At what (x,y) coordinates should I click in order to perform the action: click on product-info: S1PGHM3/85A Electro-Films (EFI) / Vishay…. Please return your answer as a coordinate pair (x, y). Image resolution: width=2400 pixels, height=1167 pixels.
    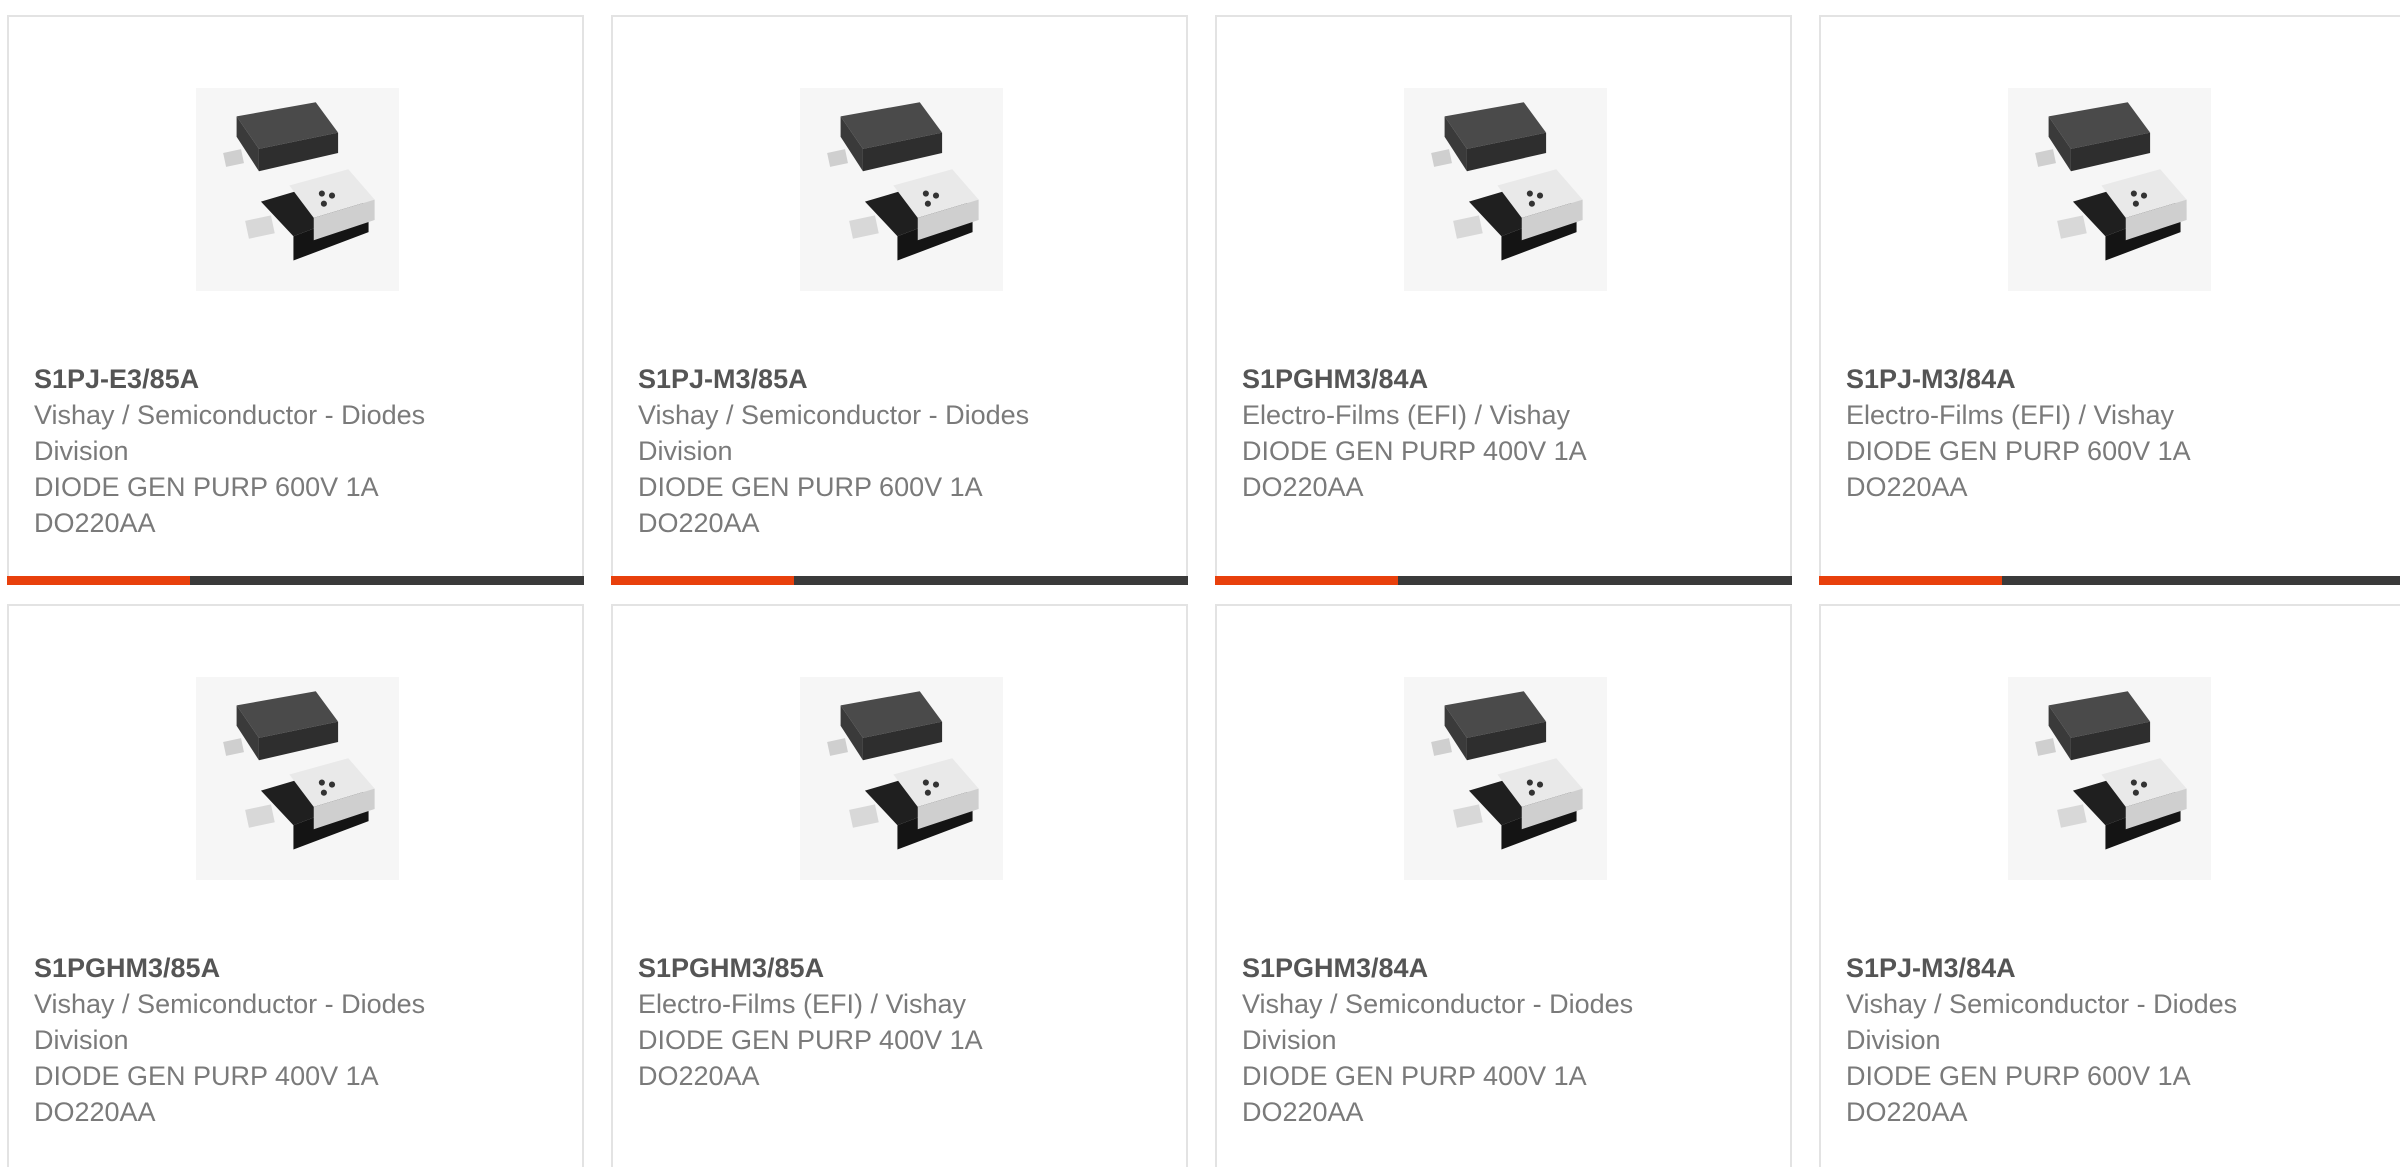
    Looking at the image, I should click on (858, 1022).